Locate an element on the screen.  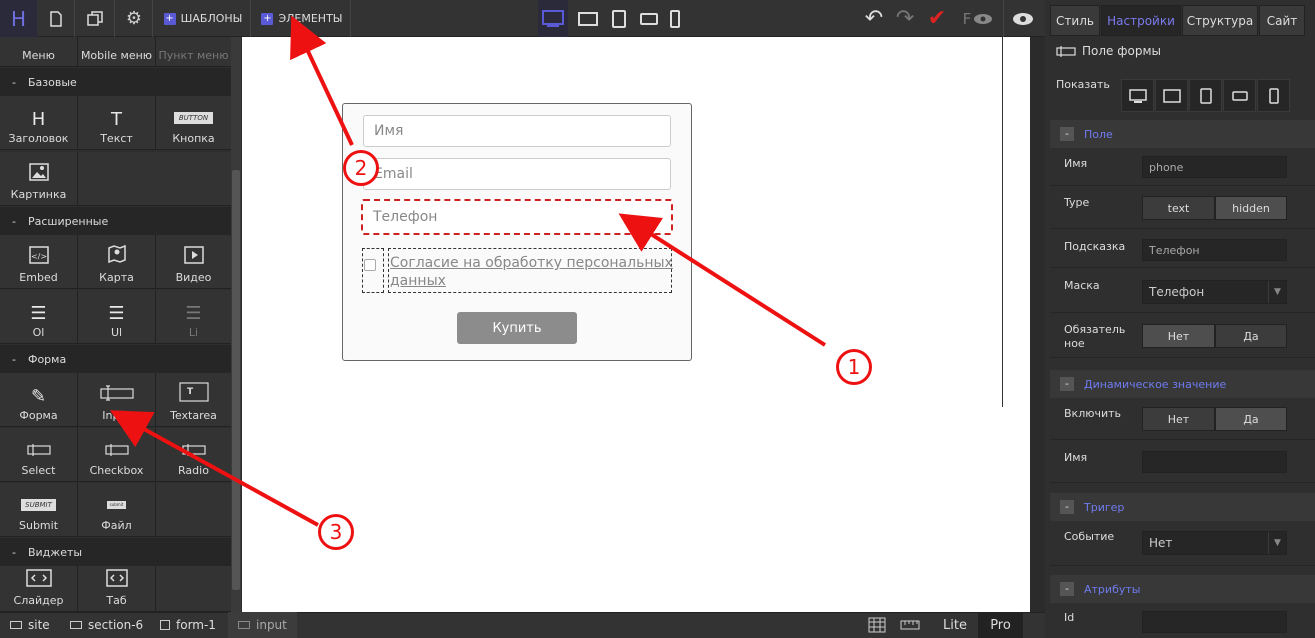
tab-structure: Структура is located at coordinates (1220, 20).